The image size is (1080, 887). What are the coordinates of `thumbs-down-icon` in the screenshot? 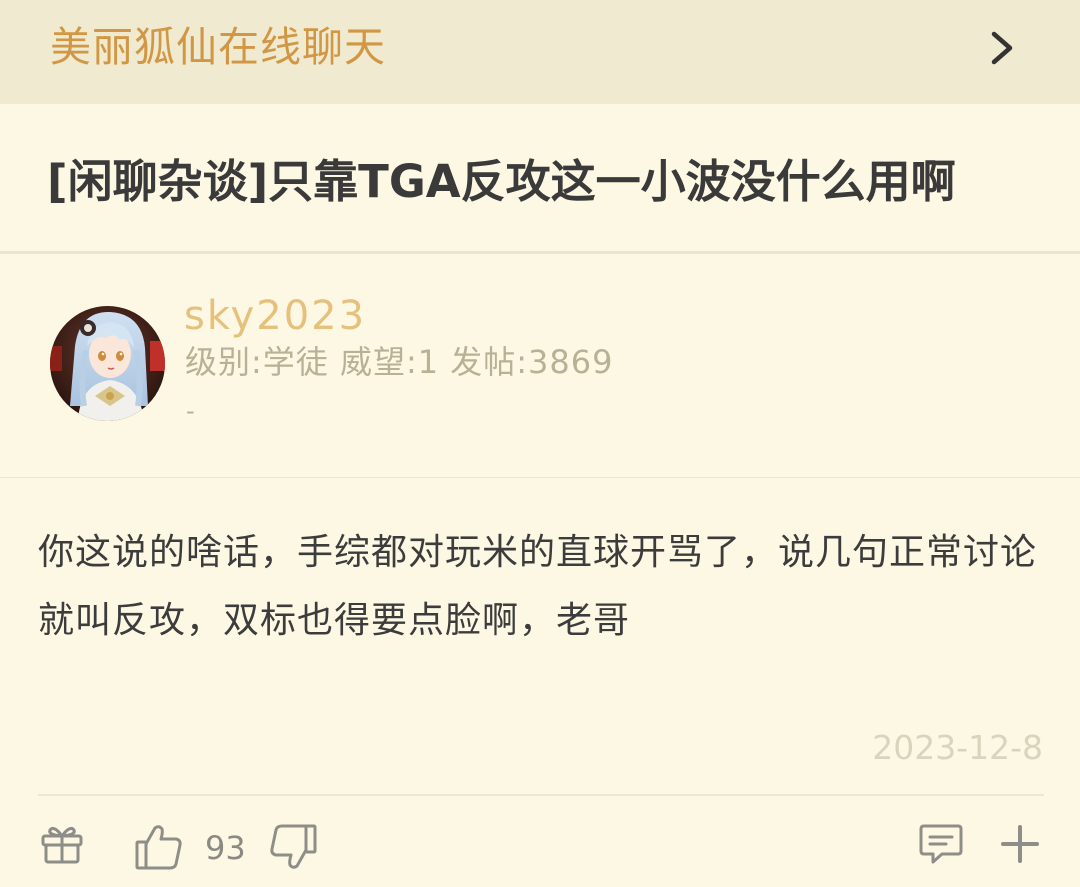 It's located at (293, 847).